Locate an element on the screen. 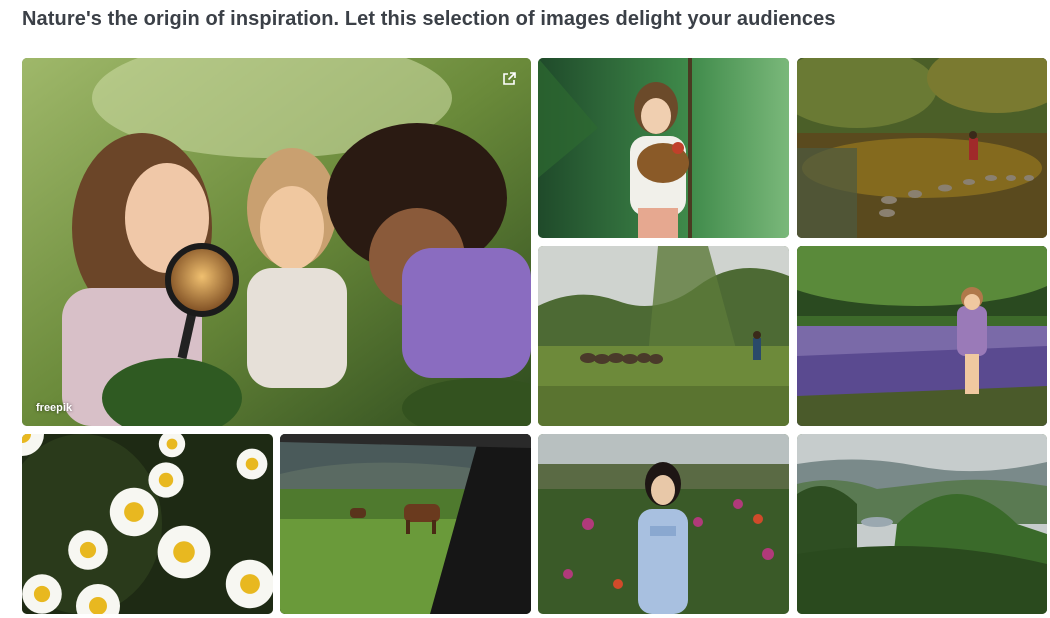  image-tile-child-in-lavender-field is located at coordinates (922, 336).